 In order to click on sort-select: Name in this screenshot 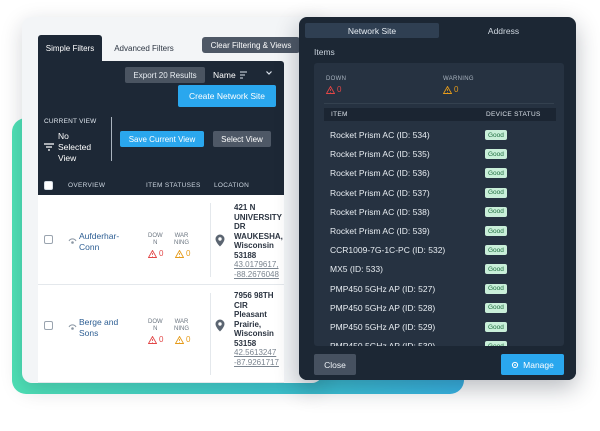, I will do `click(244, 75)`.